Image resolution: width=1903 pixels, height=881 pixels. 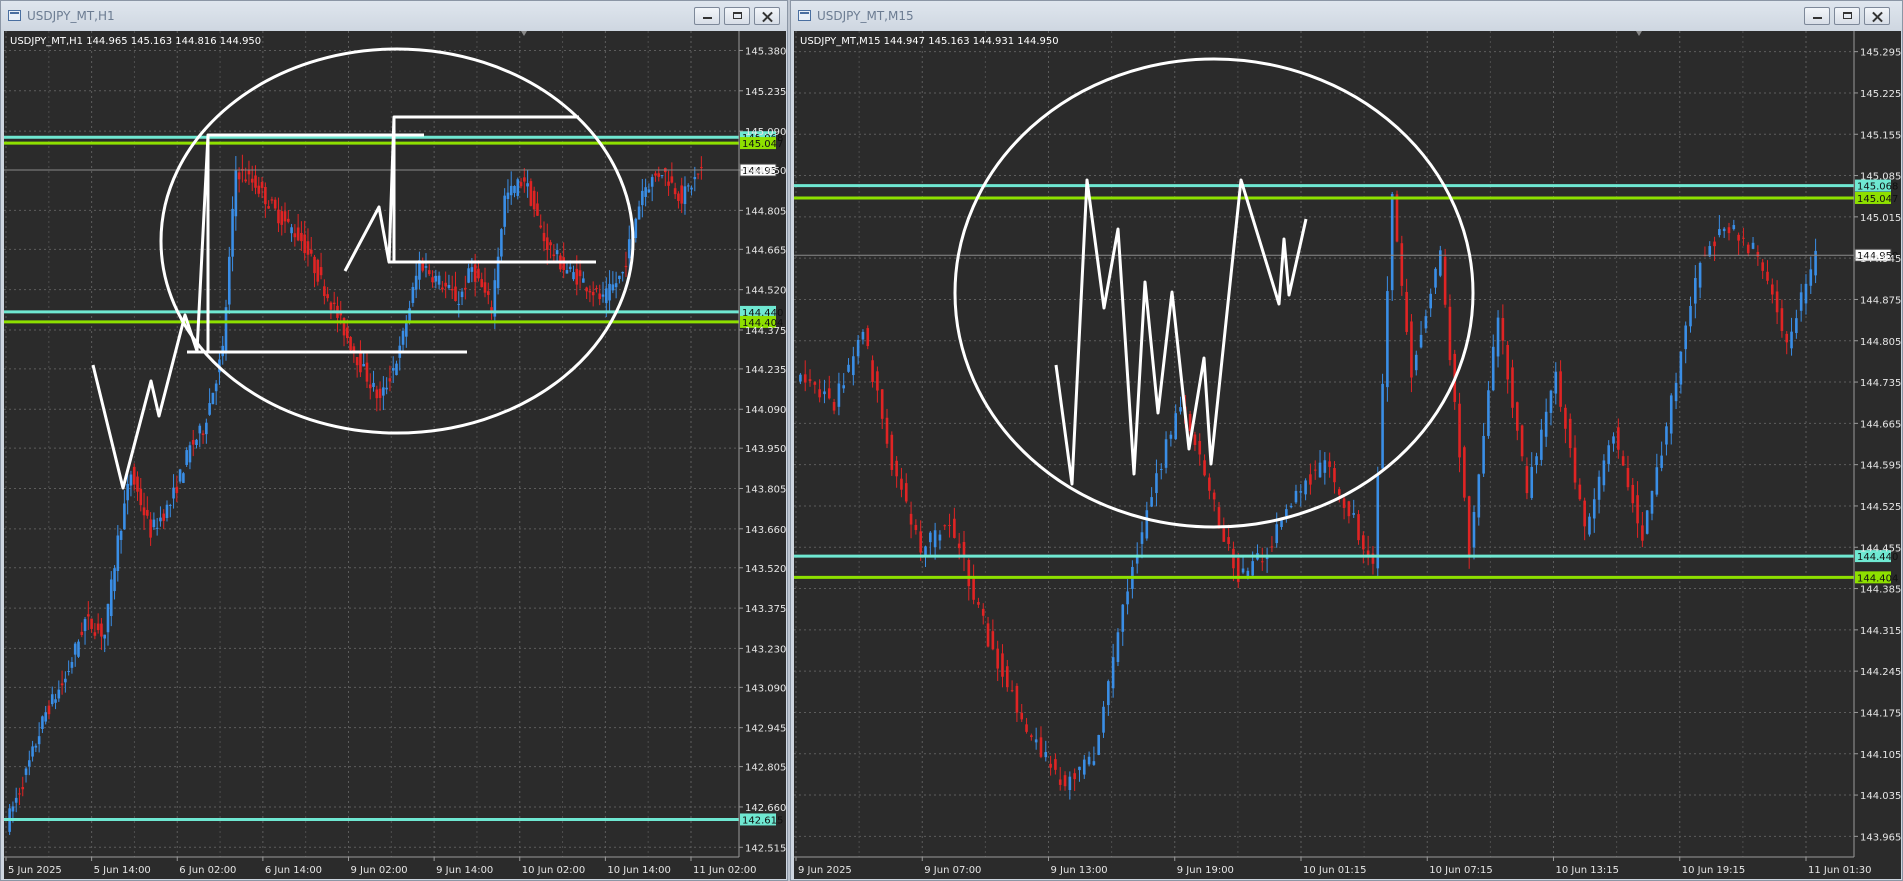 I want to click on time-tick-label: 9 Jun 13:00, so click(x=1079, y=870).